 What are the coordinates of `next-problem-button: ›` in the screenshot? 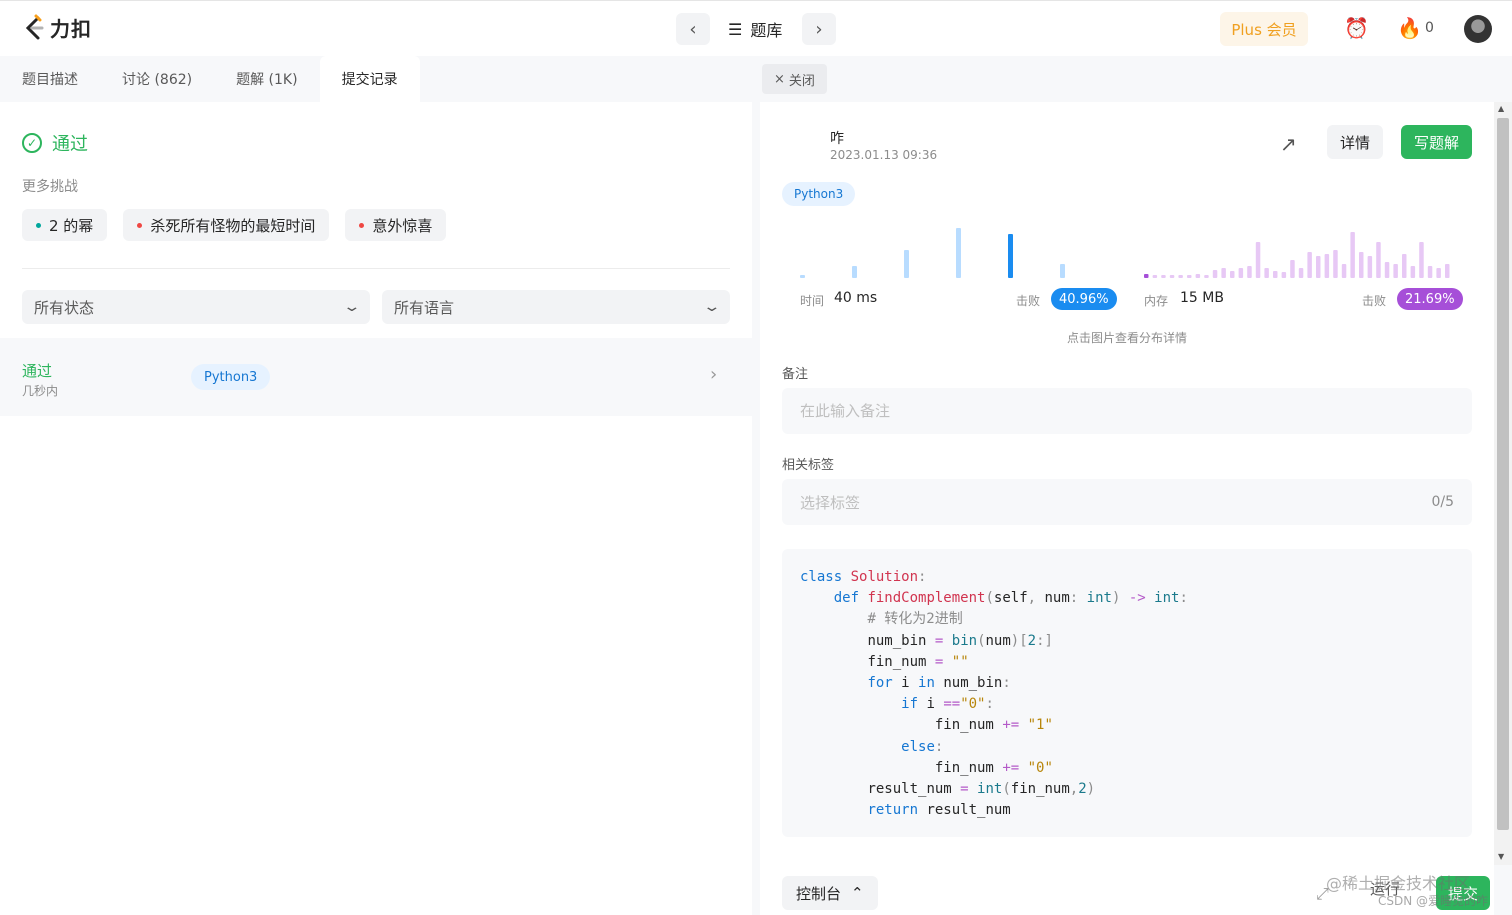 It's located at (819, 29).